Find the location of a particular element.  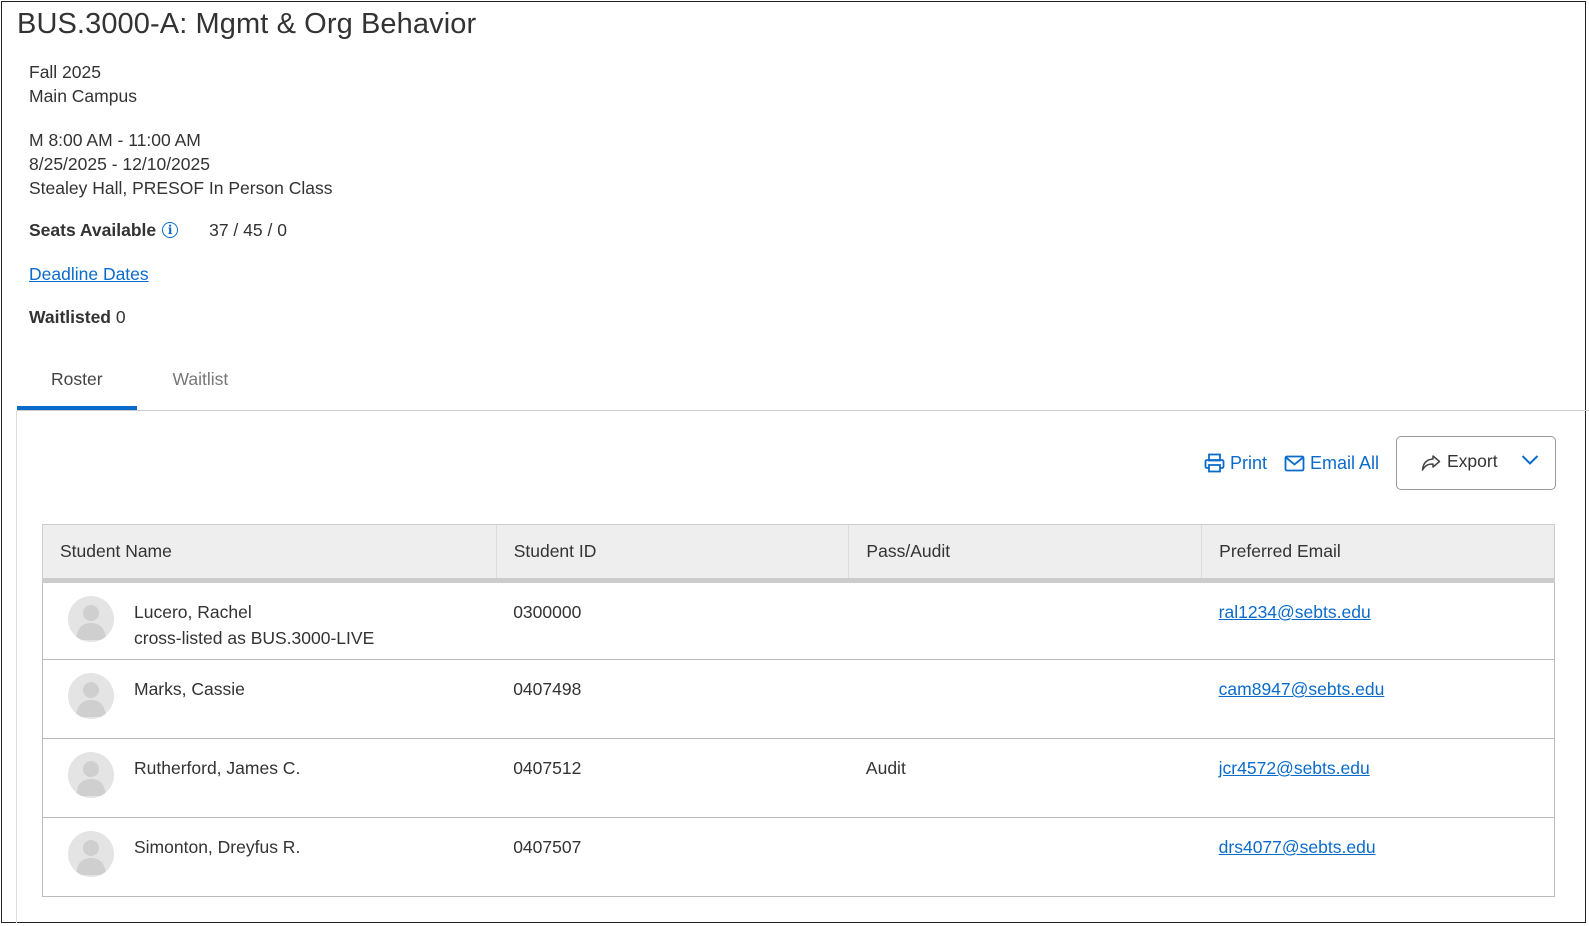

email-cell: ral1234@sebts.edu is located at coordinates (1378, 620).